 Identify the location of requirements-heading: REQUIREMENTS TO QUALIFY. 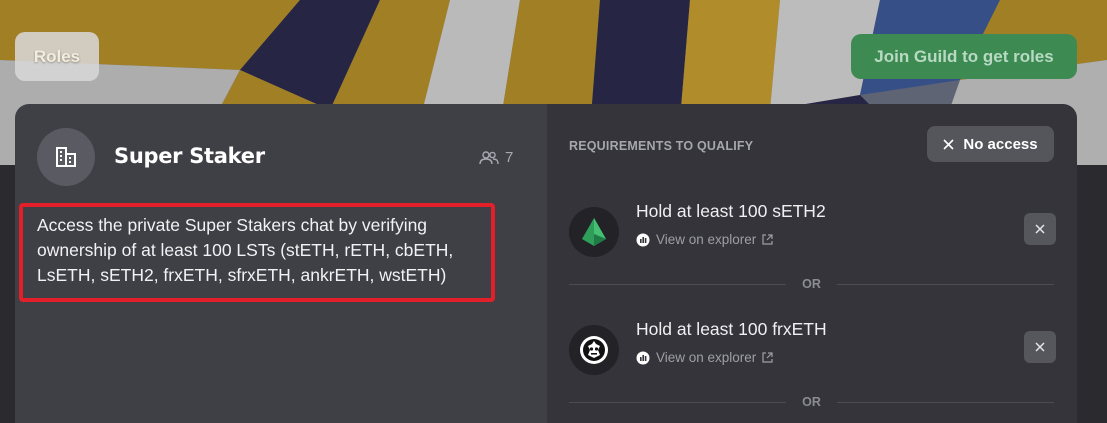
(661, 146).